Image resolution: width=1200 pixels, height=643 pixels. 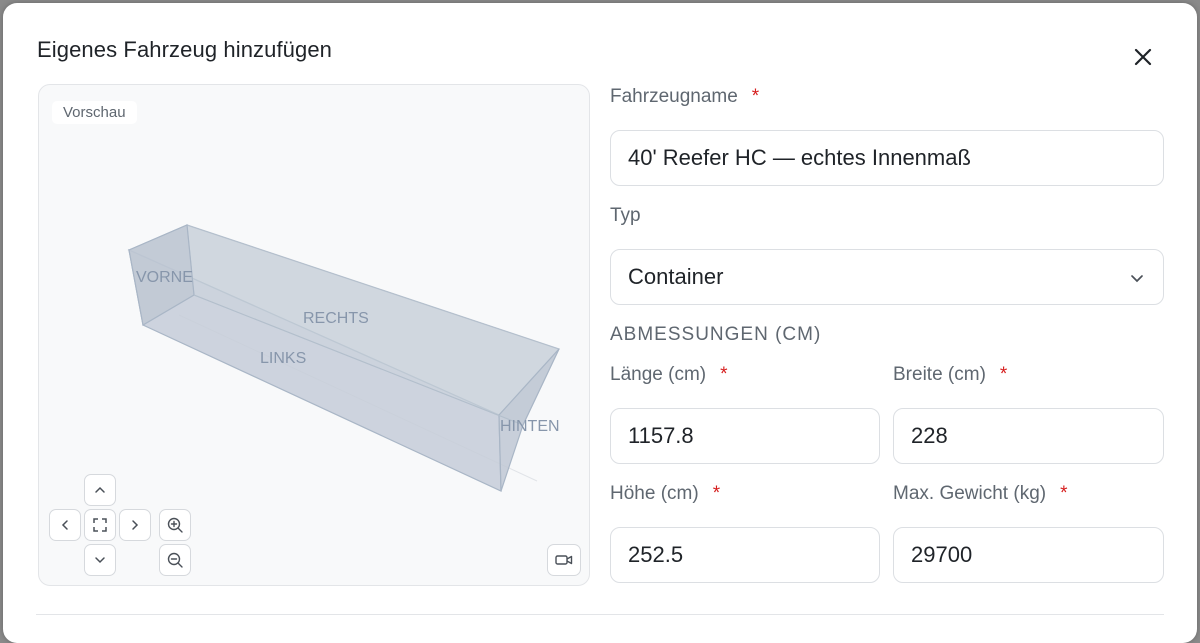 I want to click on chevron-right-icon, so click(x=135, y=525).